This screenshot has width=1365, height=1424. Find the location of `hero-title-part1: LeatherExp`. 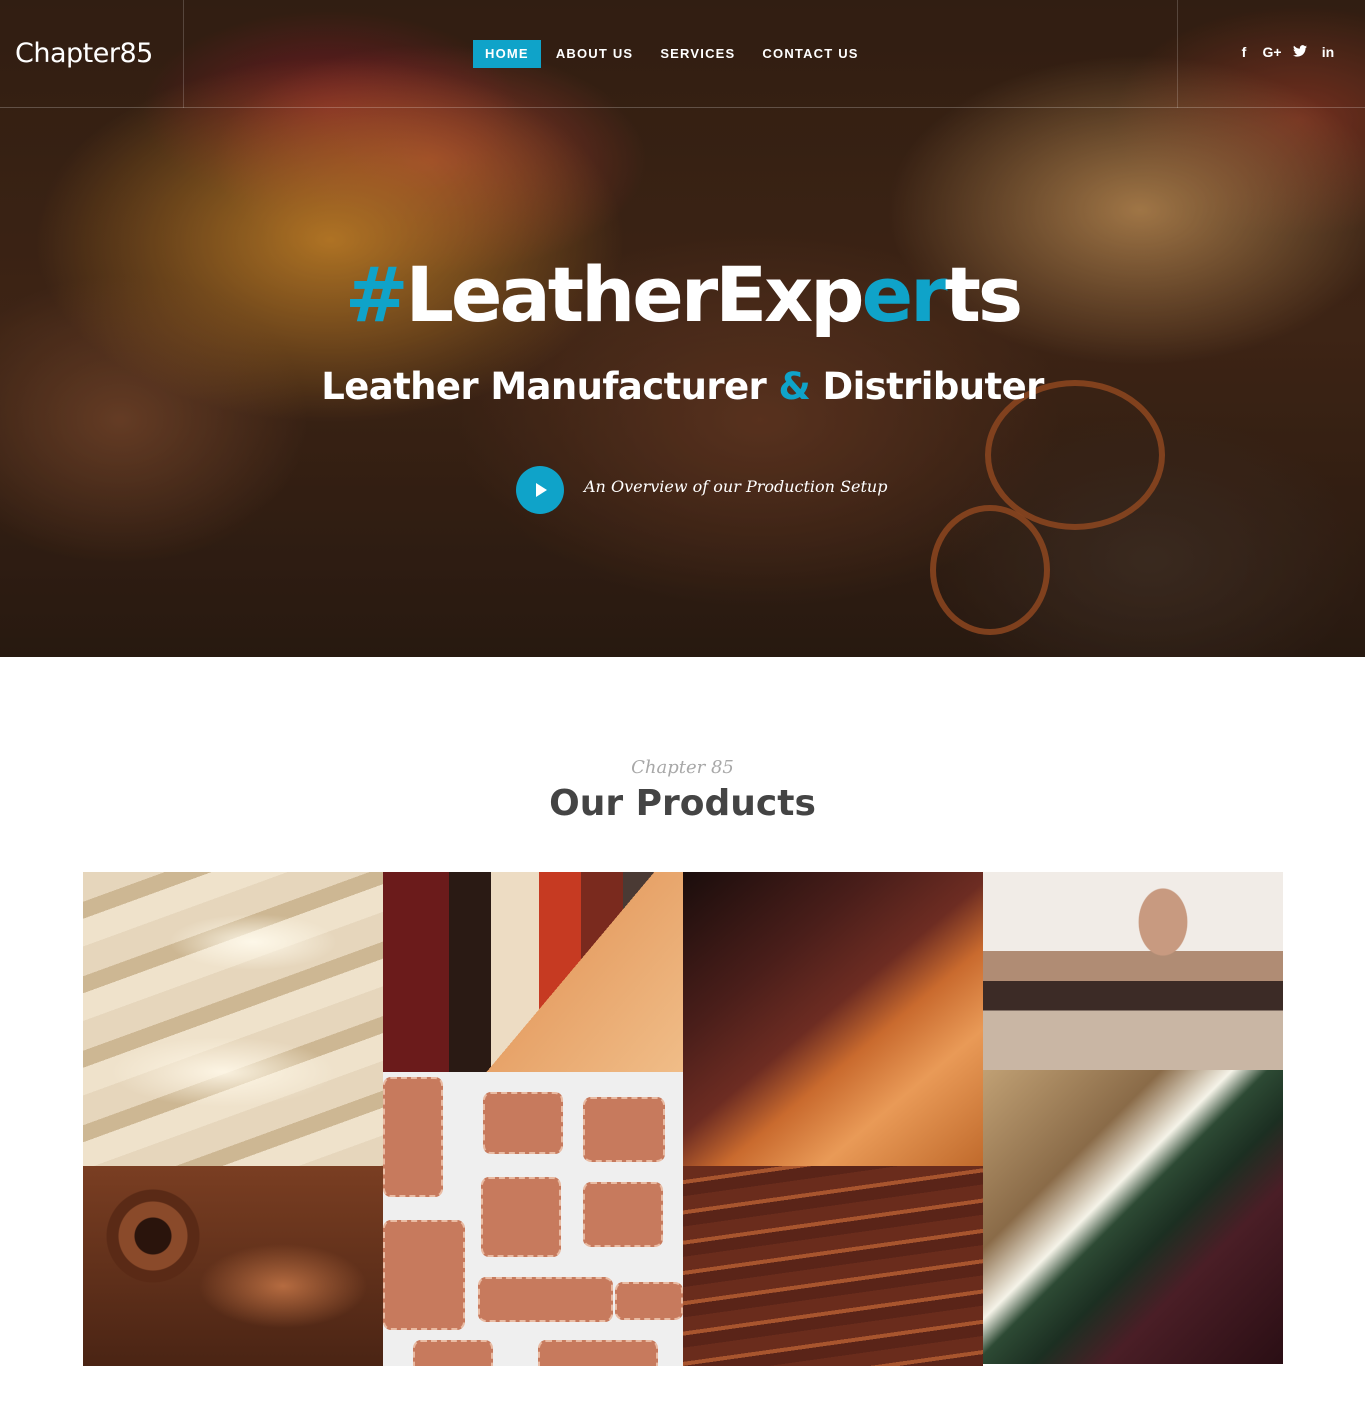

hero-title-part1: LeatherExp is located at coordinates (635, 294).